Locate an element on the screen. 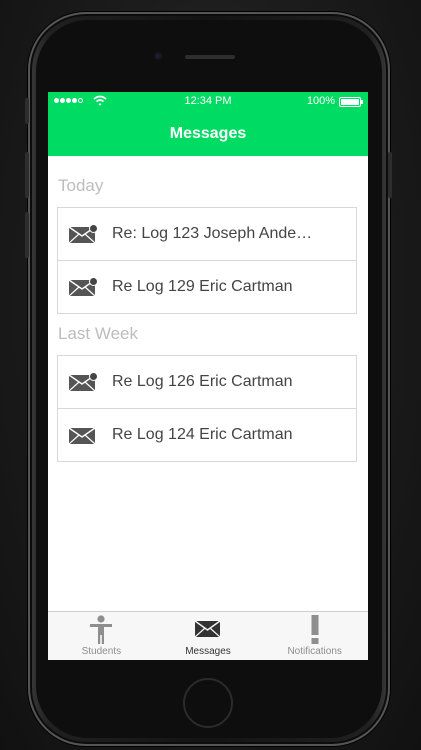 The width and height of the screenshot is (421, 750). page-title: Messages is located at coordinates (208, 133).